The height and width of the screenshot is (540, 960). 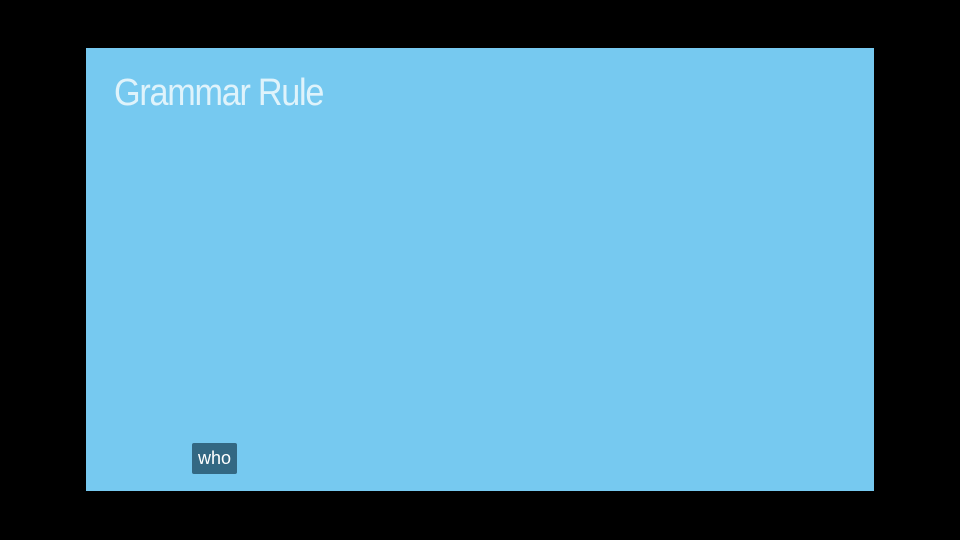 What do you see at coordinates (219, 93) in the screenshot?
I see `slide-title: Grammar Rule` at bounding box center [219, 93].